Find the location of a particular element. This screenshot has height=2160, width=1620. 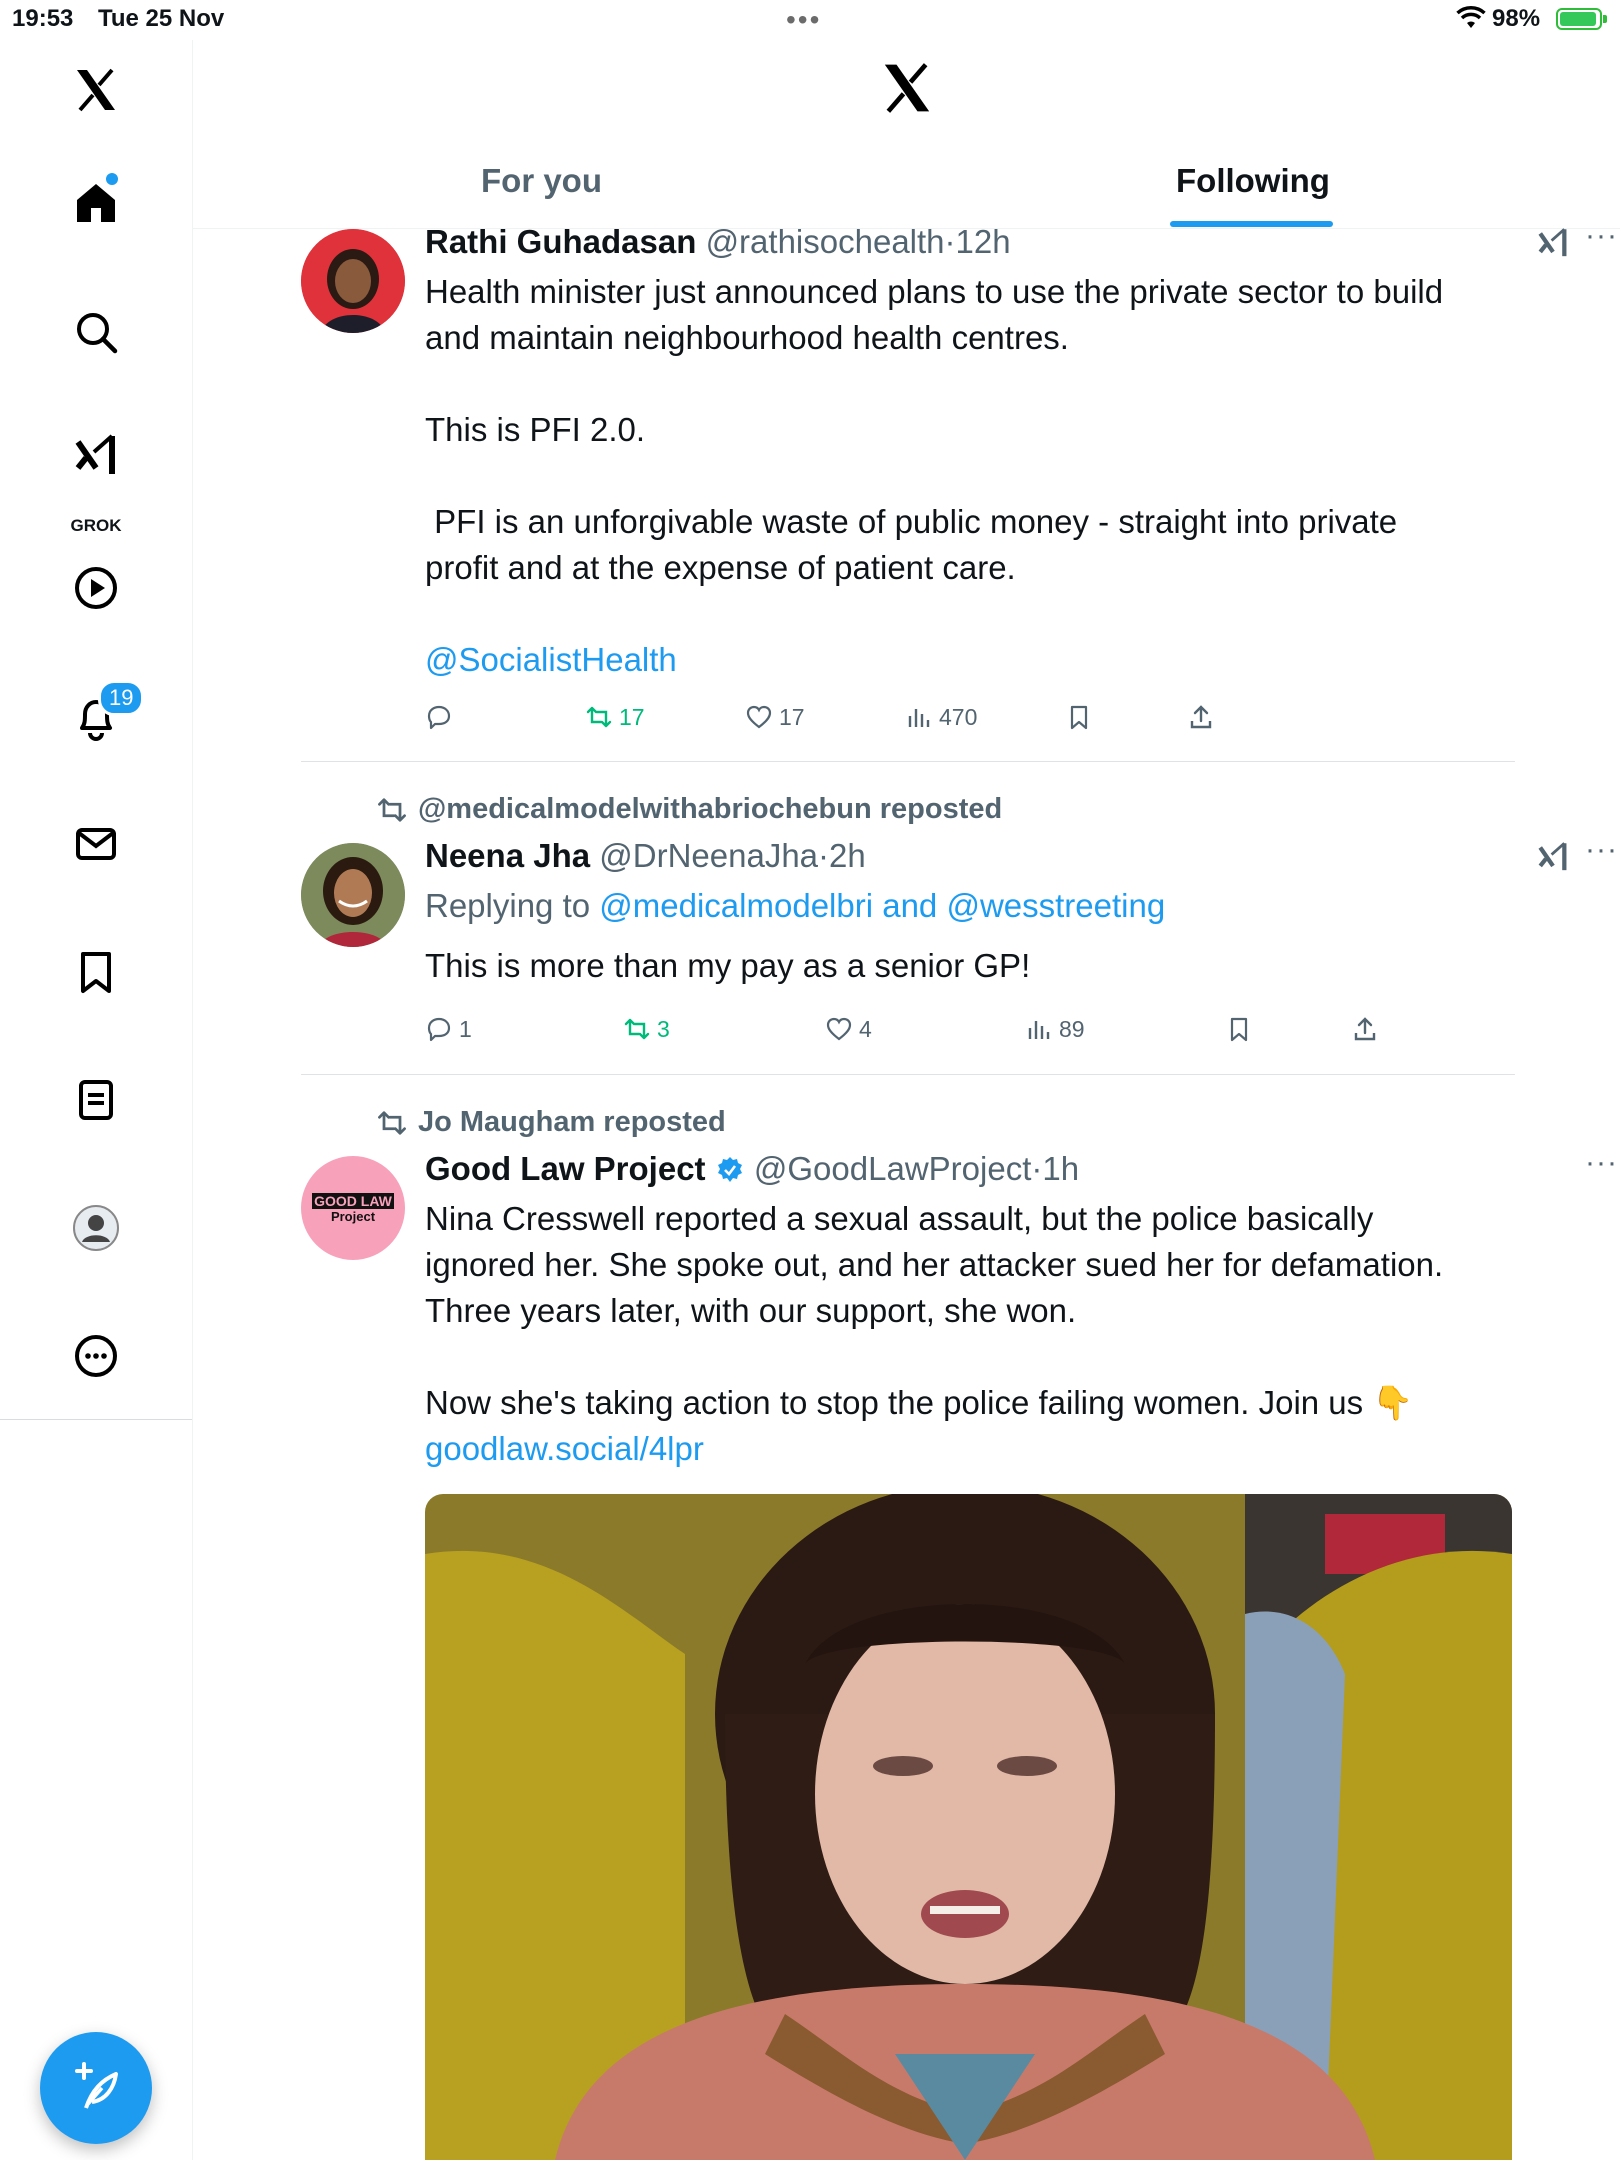

x-logo-icon is located at coordinates (96, 90).